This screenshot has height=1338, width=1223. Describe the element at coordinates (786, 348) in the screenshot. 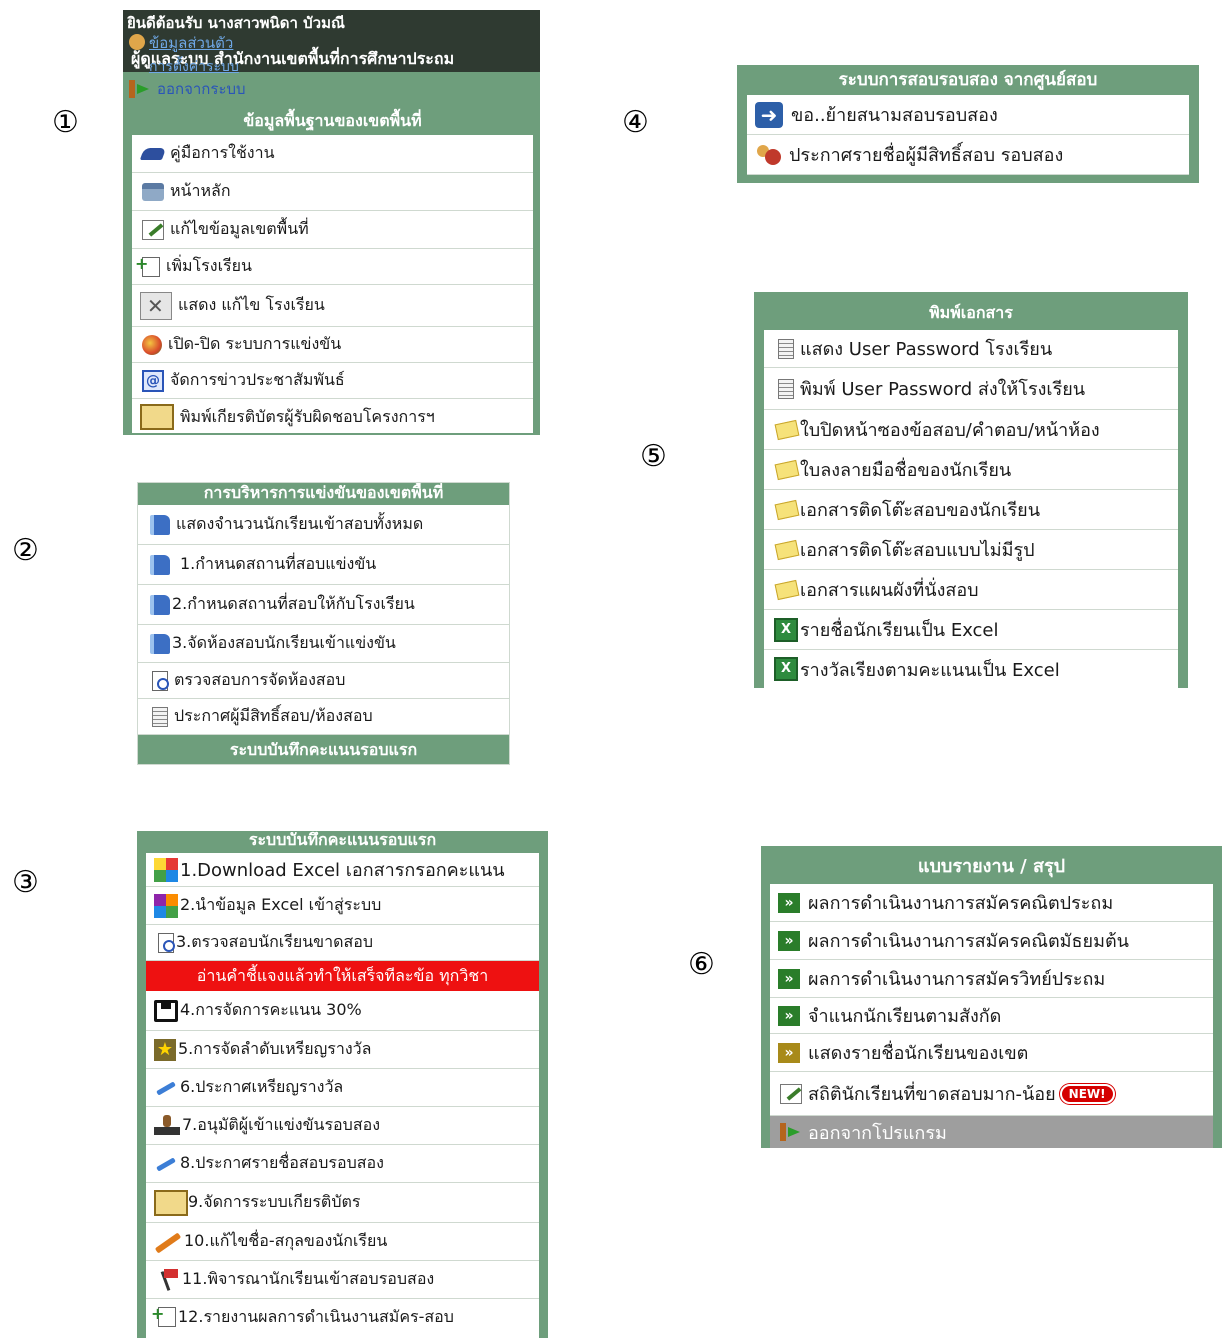

I see `document-icon` at that location.